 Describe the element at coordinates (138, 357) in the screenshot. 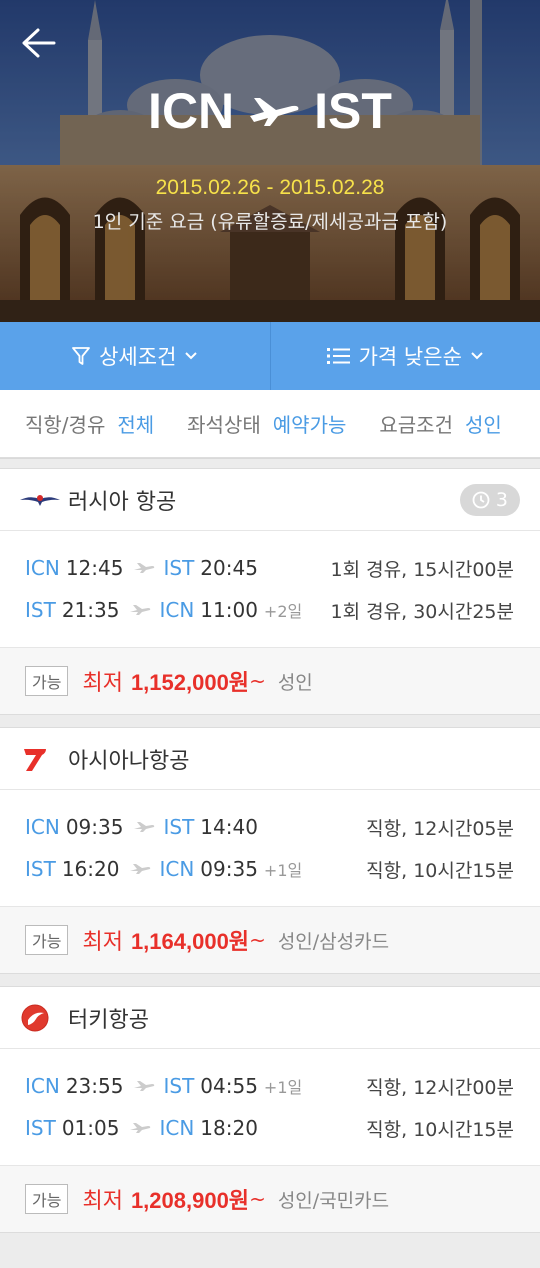

I see `detail-filter-label: 상세조건` at that location.